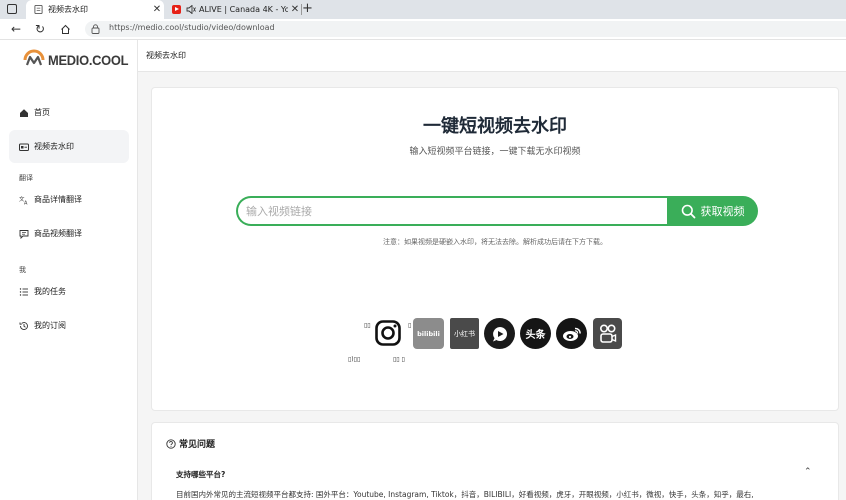  I want to click on translate-icon: 文A, so click(23, 200).